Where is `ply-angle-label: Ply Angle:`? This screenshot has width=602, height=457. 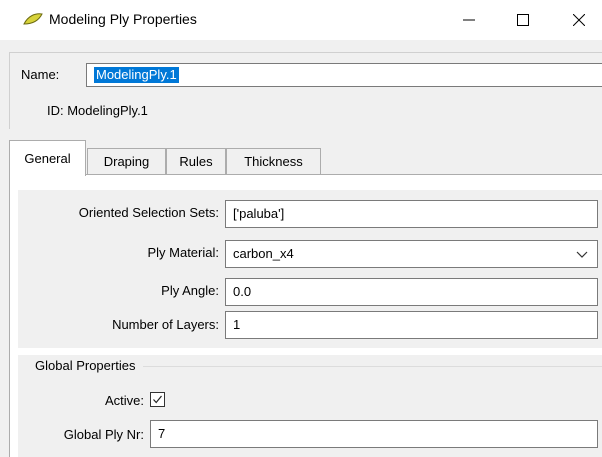 ply-angle-label: Ply Angle: is located at coordinates (190, 290).